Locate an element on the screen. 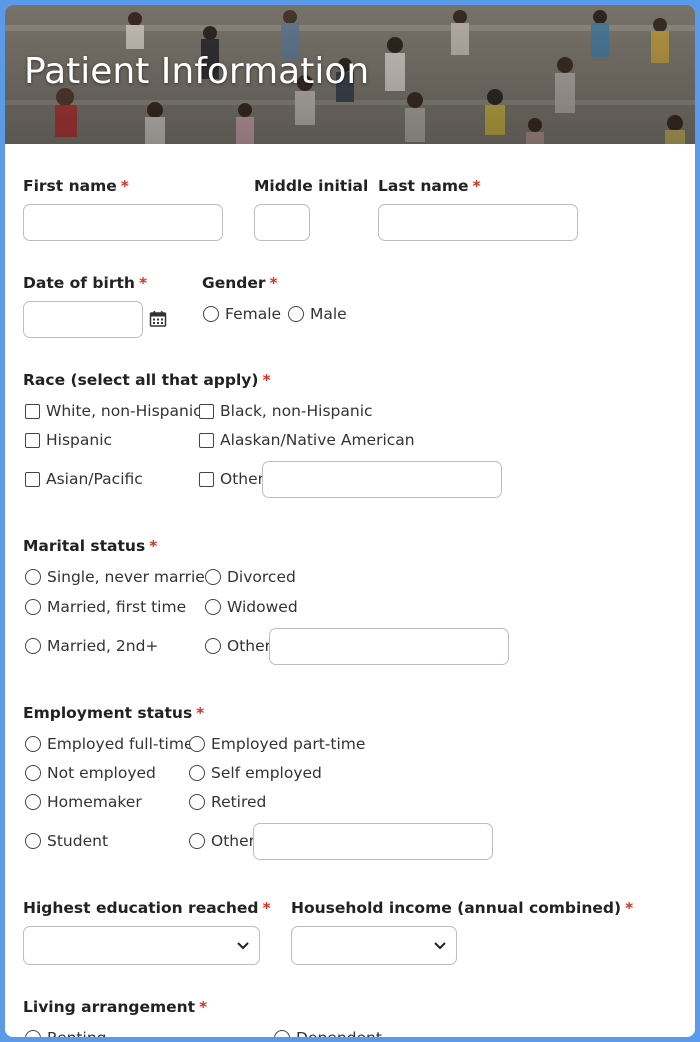 The width and height of the screenshot is (700, 1042). option-label: Dependent is located at coordinates (339, 1033).